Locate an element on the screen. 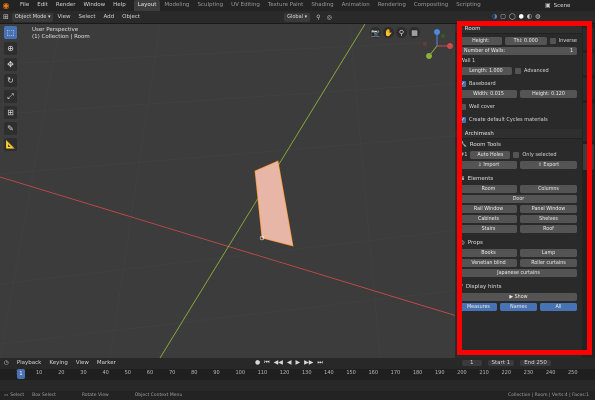  tab-tool: Tool is located at coordinates (588, 64).